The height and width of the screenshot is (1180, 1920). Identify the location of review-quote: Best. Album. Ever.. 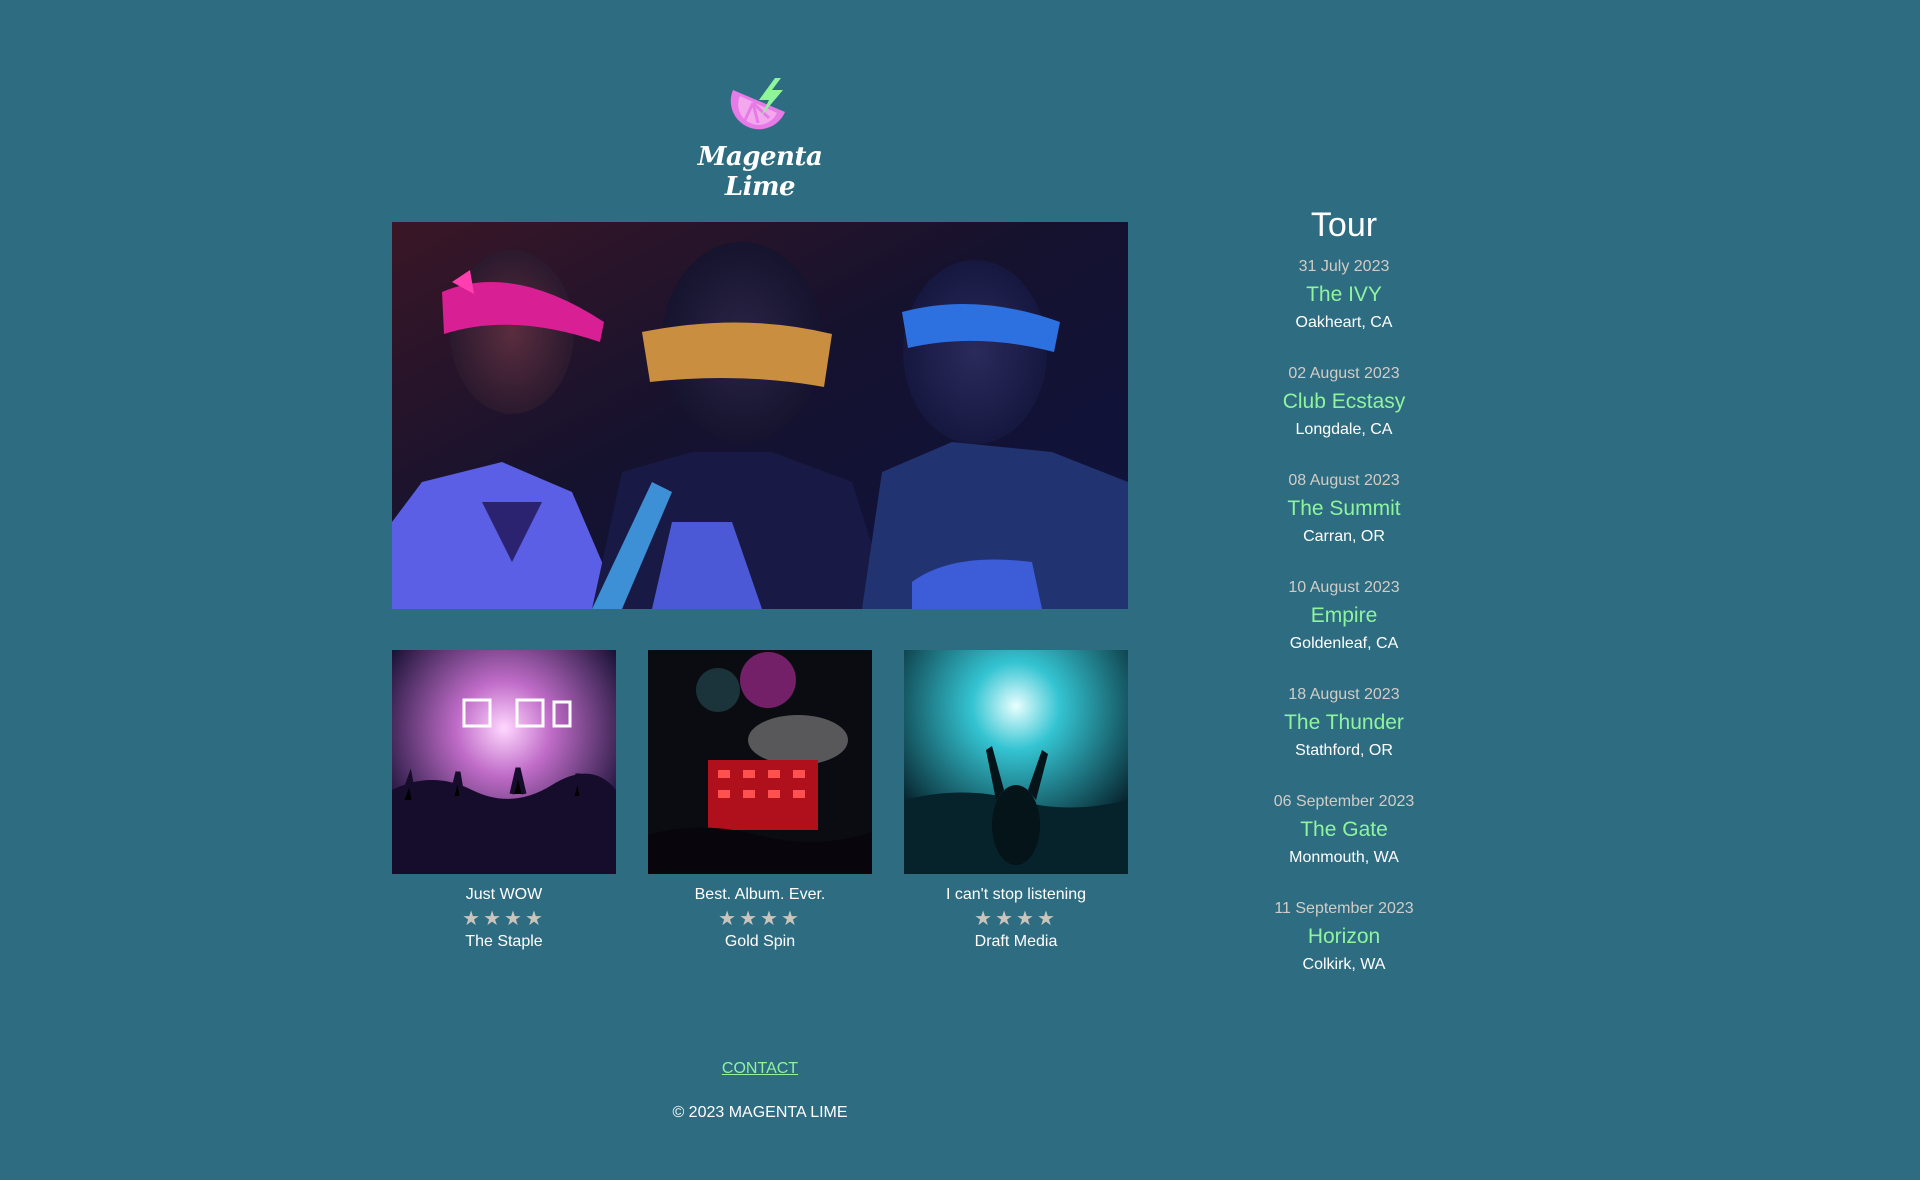
(760, 894).